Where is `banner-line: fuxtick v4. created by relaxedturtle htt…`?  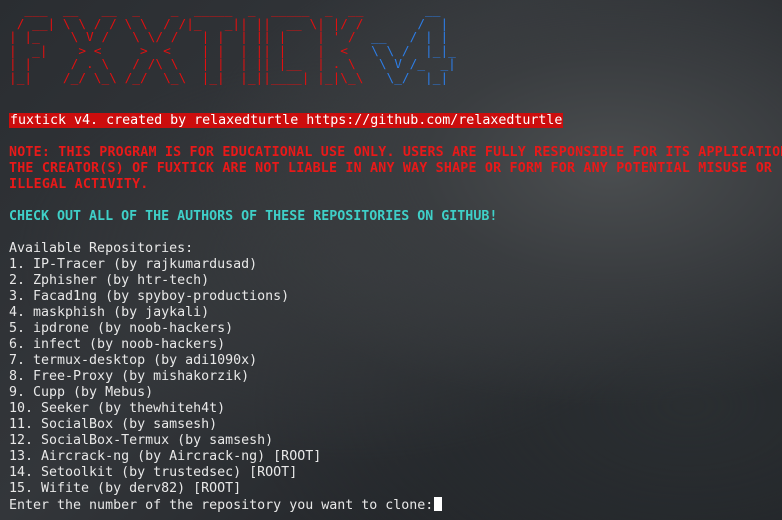 banner-line: fuxtick v4. created by relaxedturtle htt… is located at coordinates (286, 121).